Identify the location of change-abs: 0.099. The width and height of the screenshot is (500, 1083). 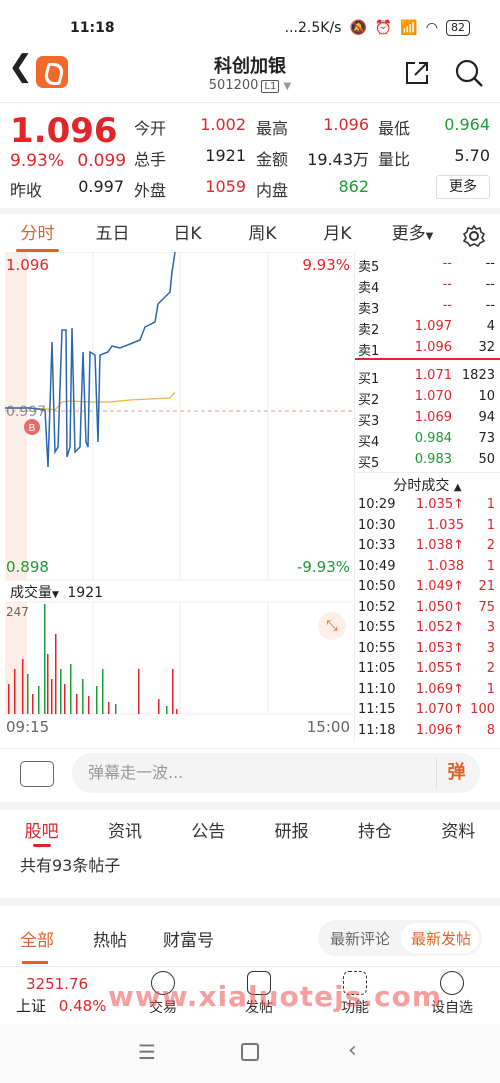
(102, 161).